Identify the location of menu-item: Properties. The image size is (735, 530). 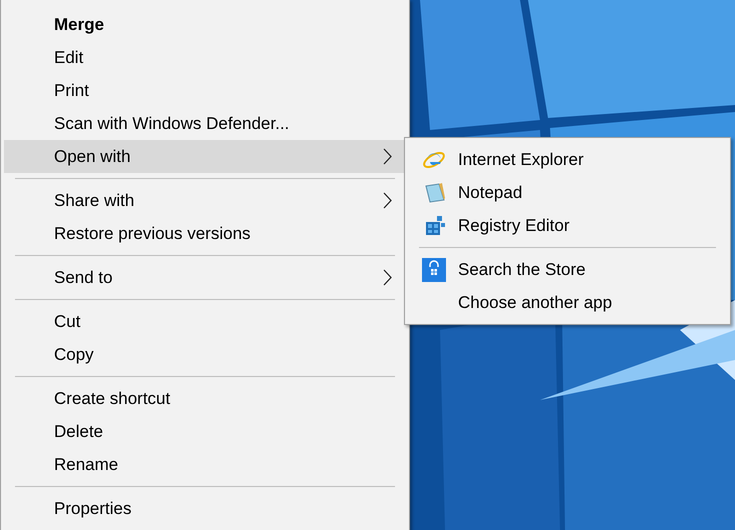
(205, 508).